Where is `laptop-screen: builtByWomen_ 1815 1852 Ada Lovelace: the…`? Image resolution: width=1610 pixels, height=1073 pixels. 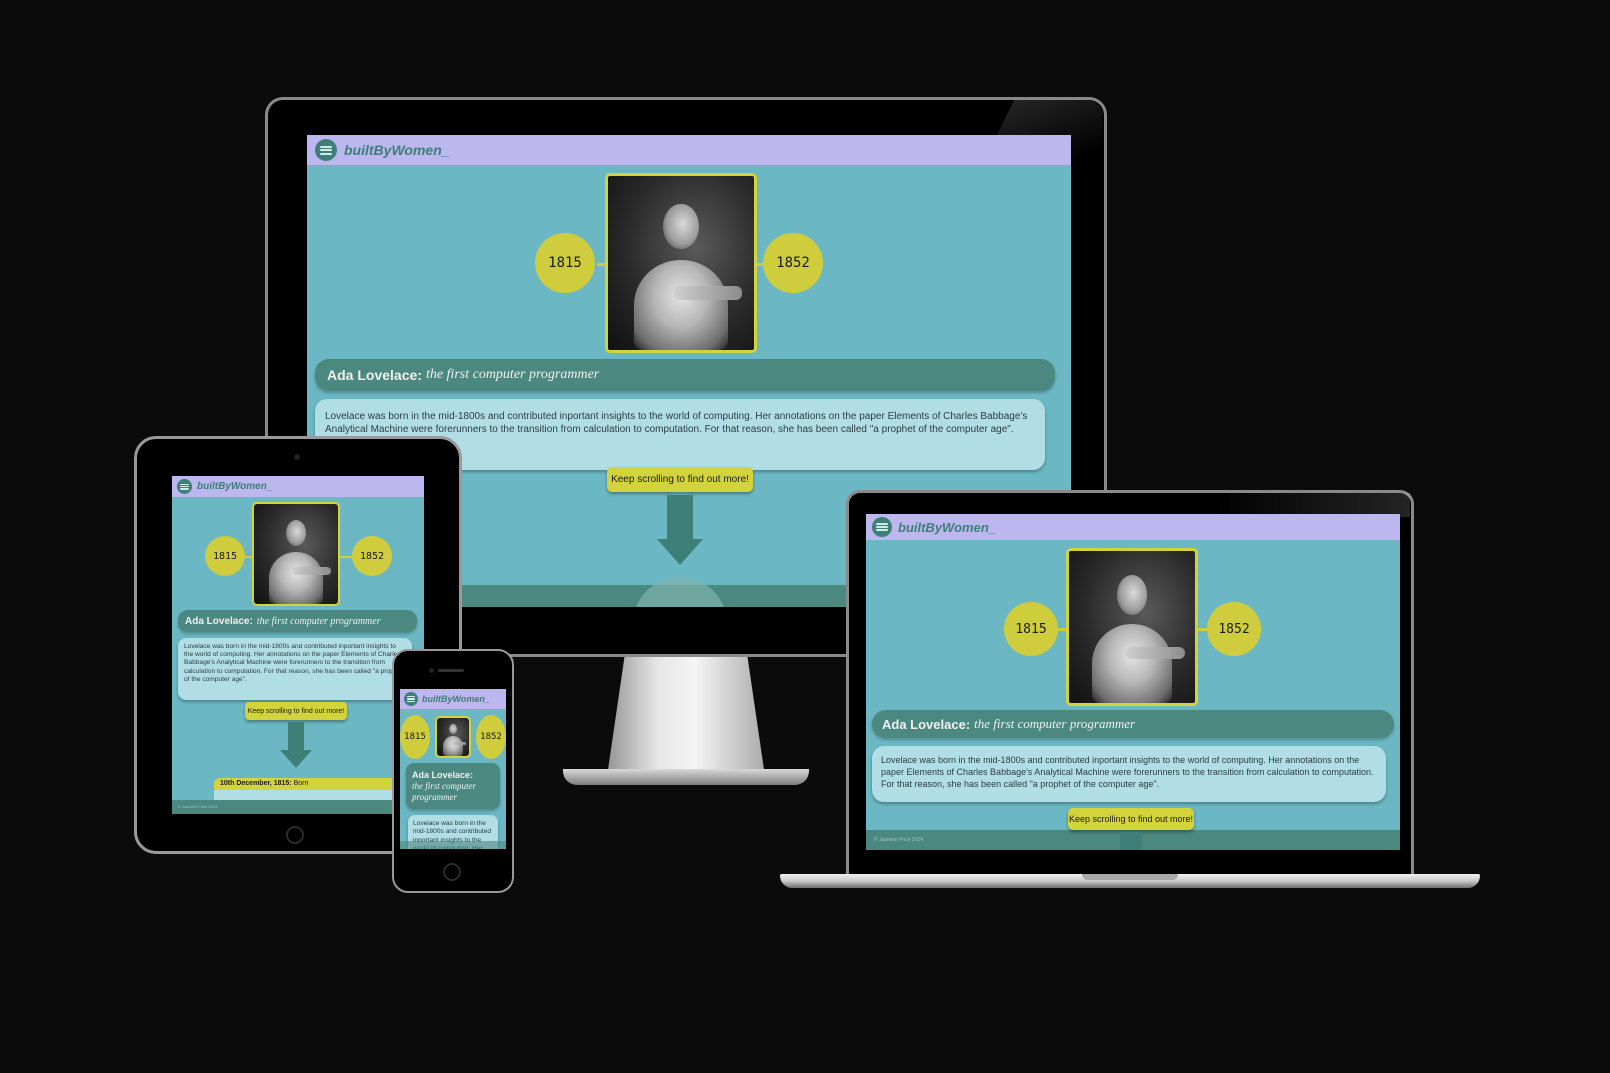
laptop-screen: builtByWomen_ 1815 1852 Ada Lovelace: the… is located at coordinates (1133, 682).